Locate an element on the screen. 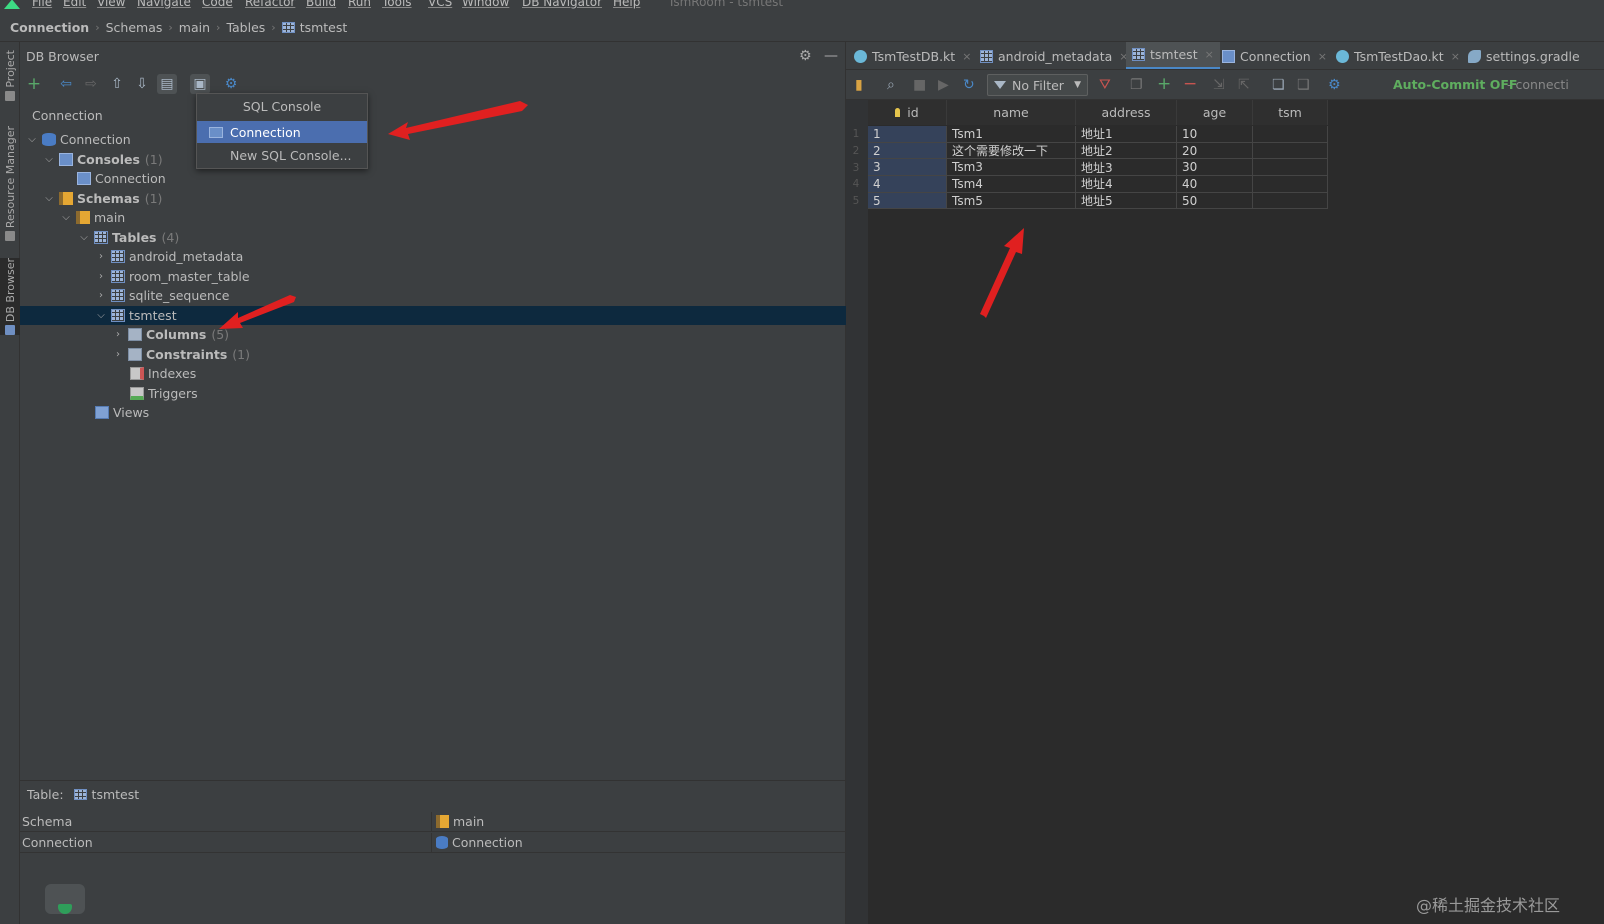 This screenshot has width=1604, height=924. tree-node-columns: › Columns (5) is located at coordinates (433, 335).